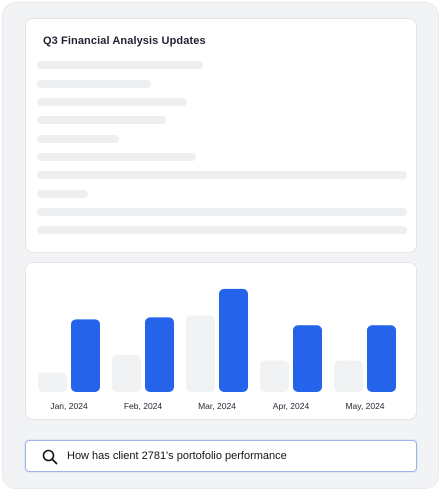  What do you see at coordinates (69, 406) in the screenshot?
I see `x-tick-label: Jan, 2024` at bounding box center [69, 406].